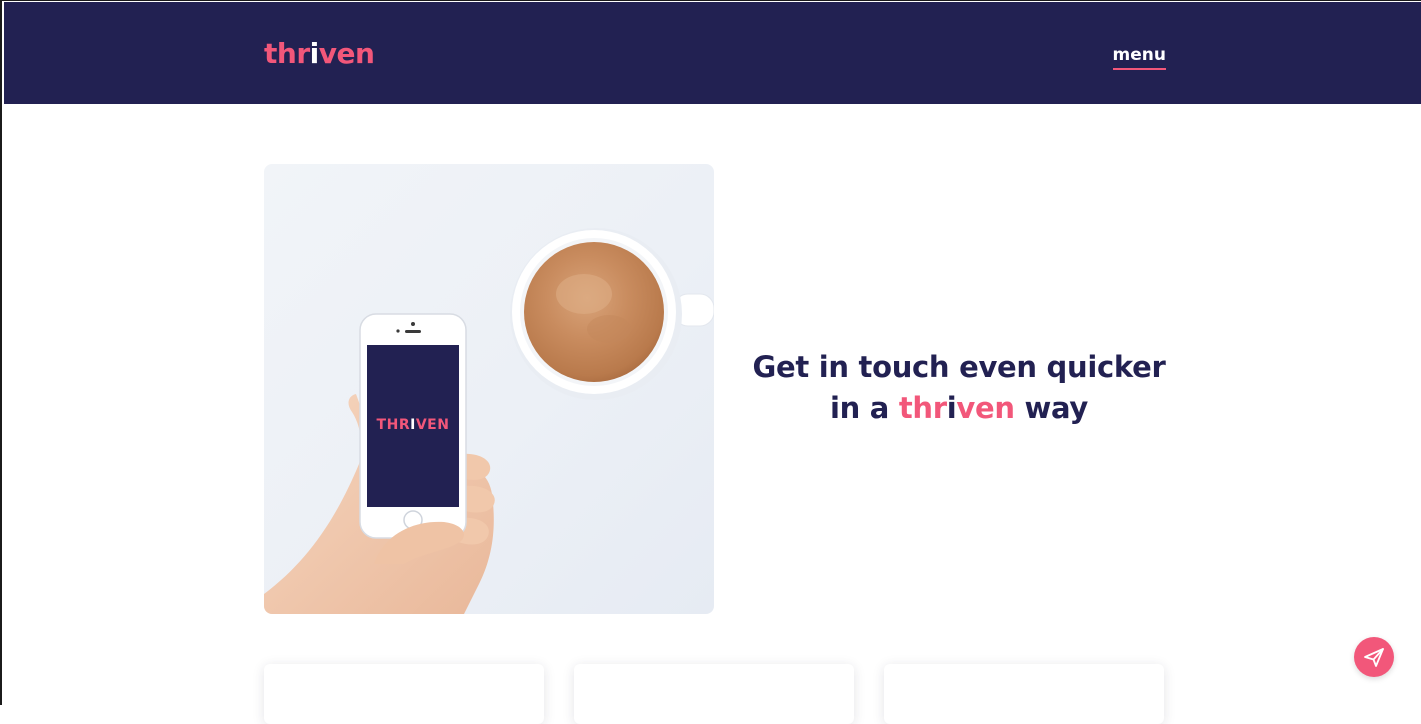  I want to click on coffee-cup, so click(612, 314).